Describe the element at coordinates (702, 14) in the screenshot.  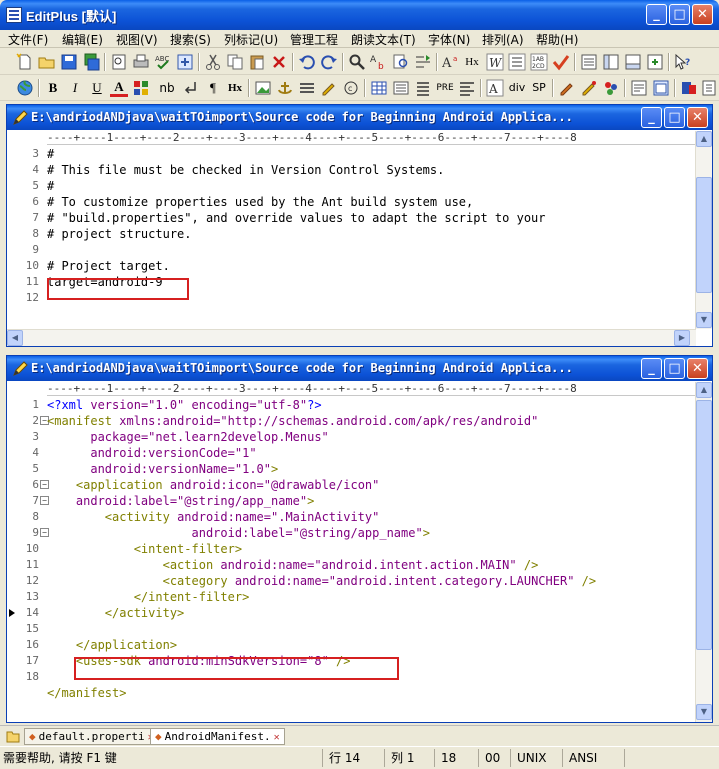
I see `close-button: ✕` at that location.